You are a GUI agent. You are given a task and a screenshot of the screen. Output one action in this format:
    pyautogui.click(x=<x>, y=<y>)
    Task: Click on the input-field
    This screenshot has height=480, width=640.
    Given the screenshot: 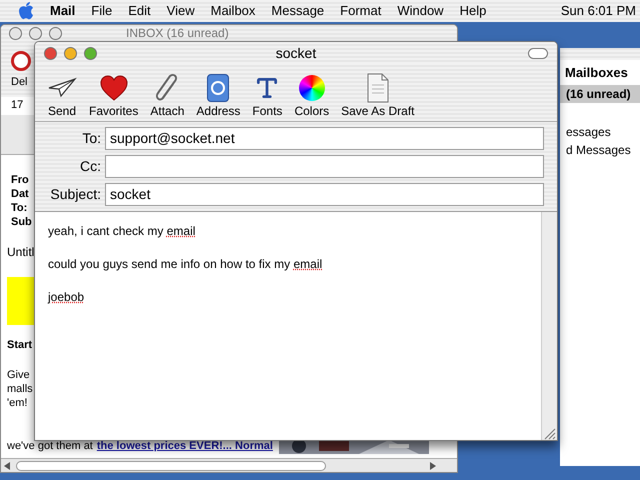 What is the action you would take?
    pyautogui.click(x=324, y=166)
    